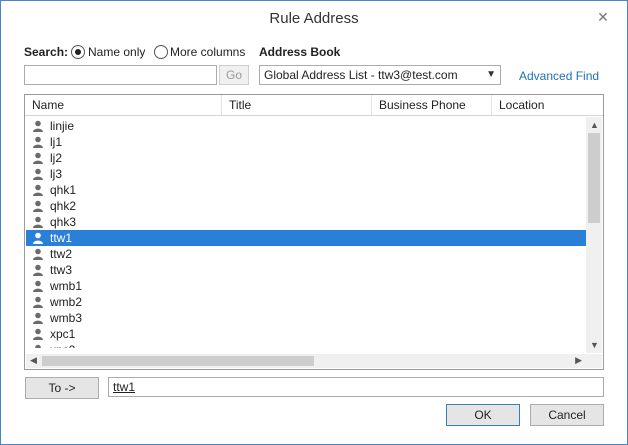 This screenshot has height=445, width=628. I want to click on list-item: linjie, so click(306, 126).